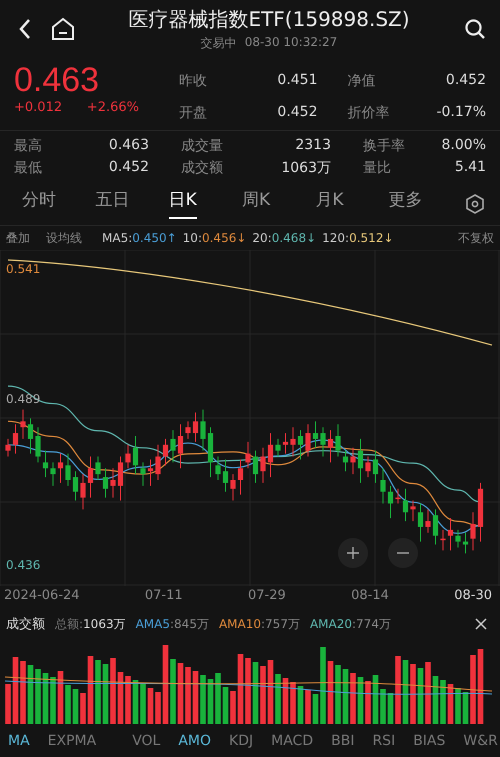  I want to click on period-tab: 分时, so click(59, 204).